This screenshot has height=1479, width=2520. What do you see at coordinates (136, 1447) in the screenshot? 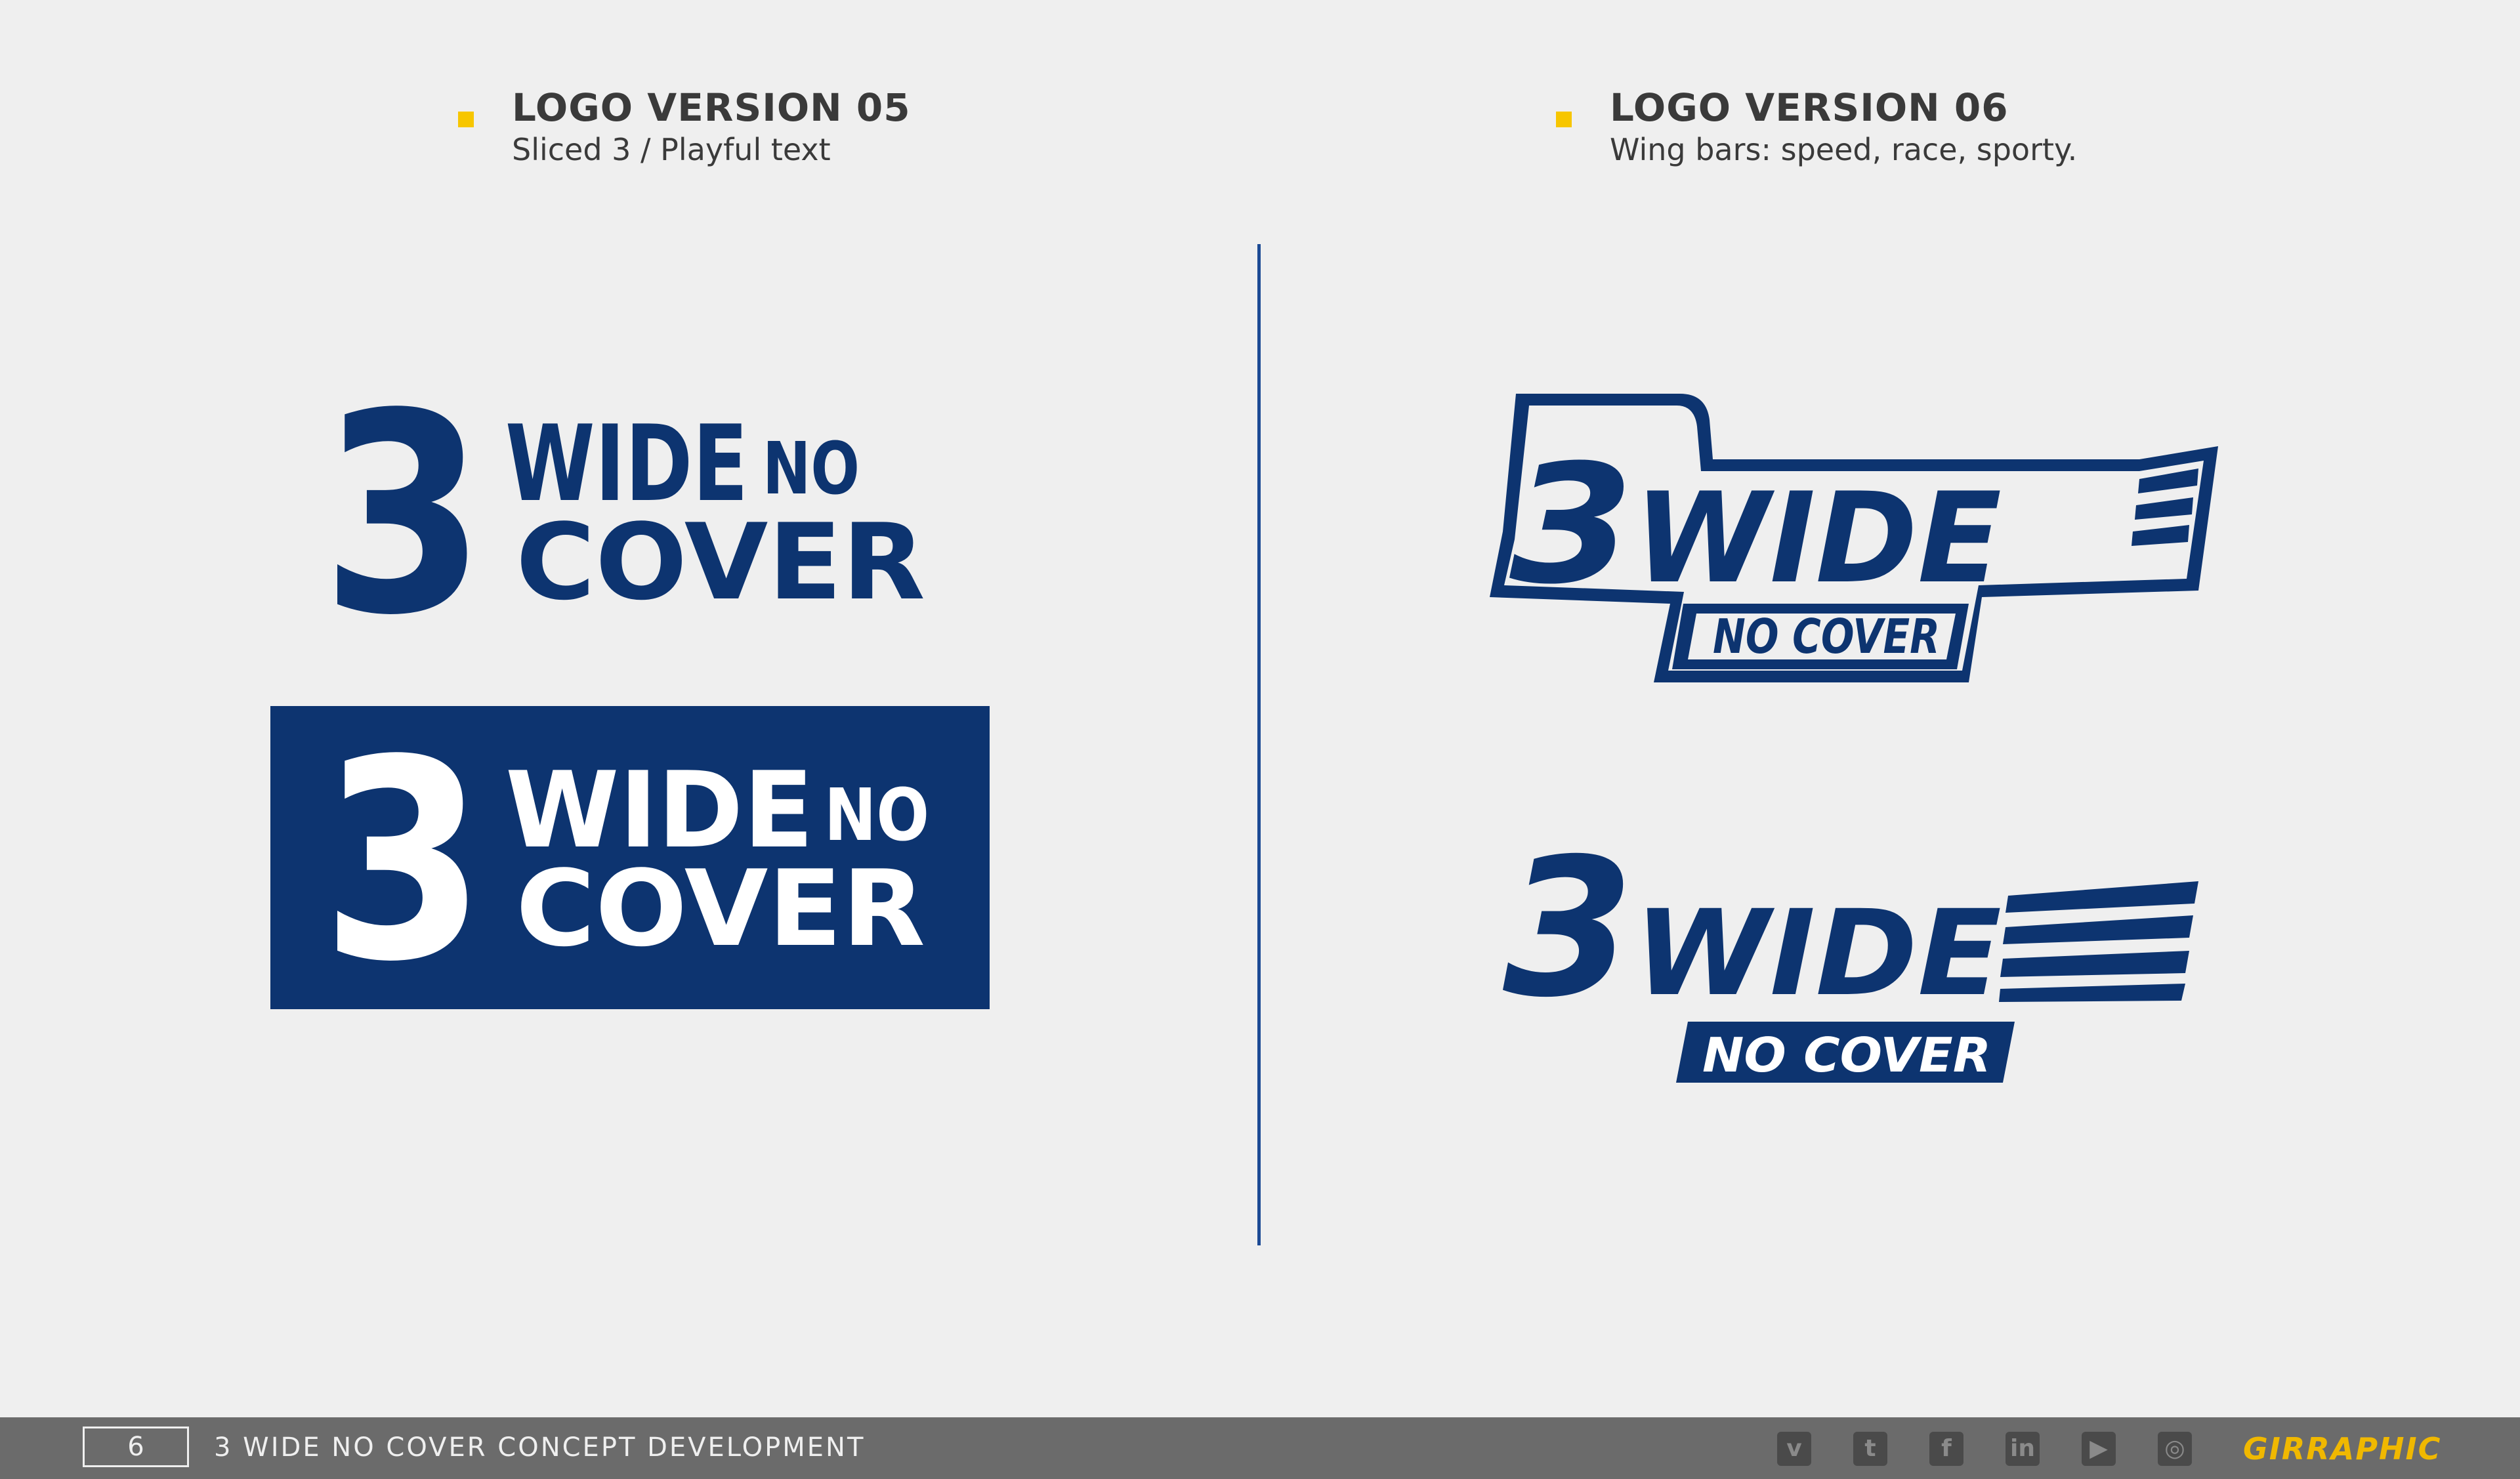
I see `page-number: 6` at bounding box center [136, 1447].